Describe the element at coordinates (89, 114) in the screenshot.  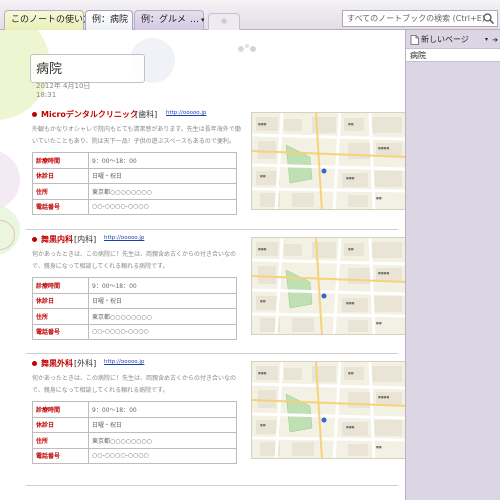
I see `hospital-name: Microデンタルクリニック` at that location.